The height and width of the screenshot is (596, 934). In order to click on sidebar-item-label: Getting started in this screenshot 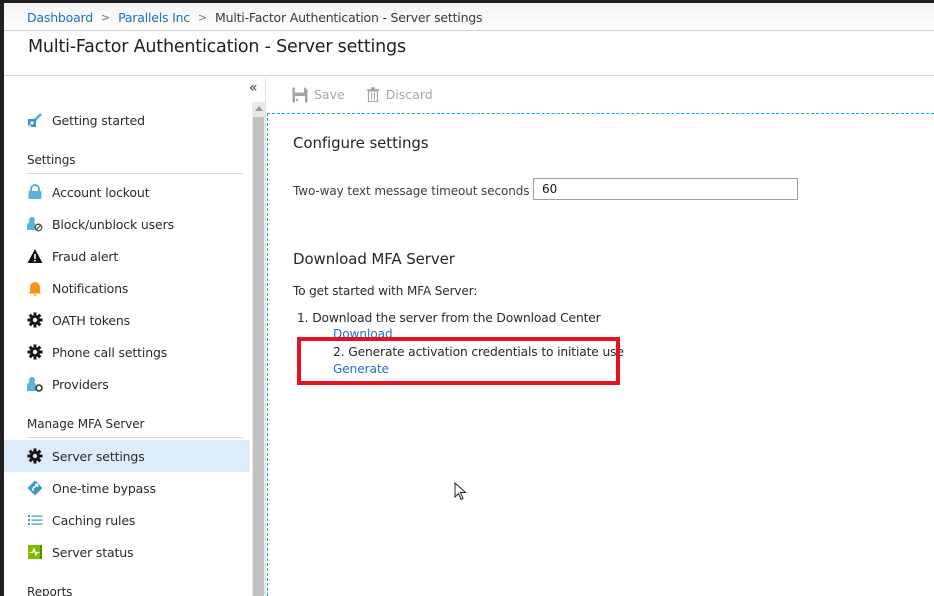, I will do `click(98, 120)`.